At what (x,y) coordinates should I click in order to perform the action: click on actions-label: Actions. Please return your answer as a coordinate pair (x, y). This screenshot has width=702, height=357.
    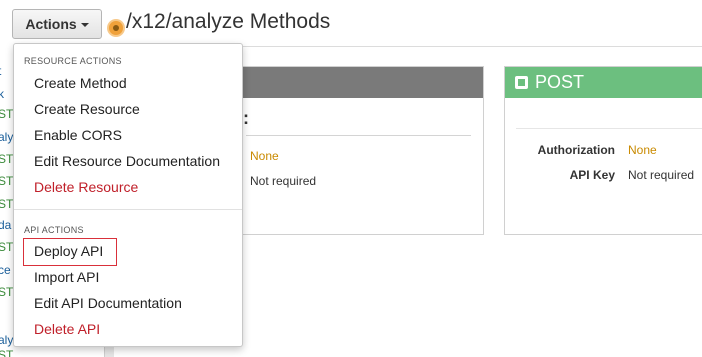
    Looking at the image, I should click on (51, 24).